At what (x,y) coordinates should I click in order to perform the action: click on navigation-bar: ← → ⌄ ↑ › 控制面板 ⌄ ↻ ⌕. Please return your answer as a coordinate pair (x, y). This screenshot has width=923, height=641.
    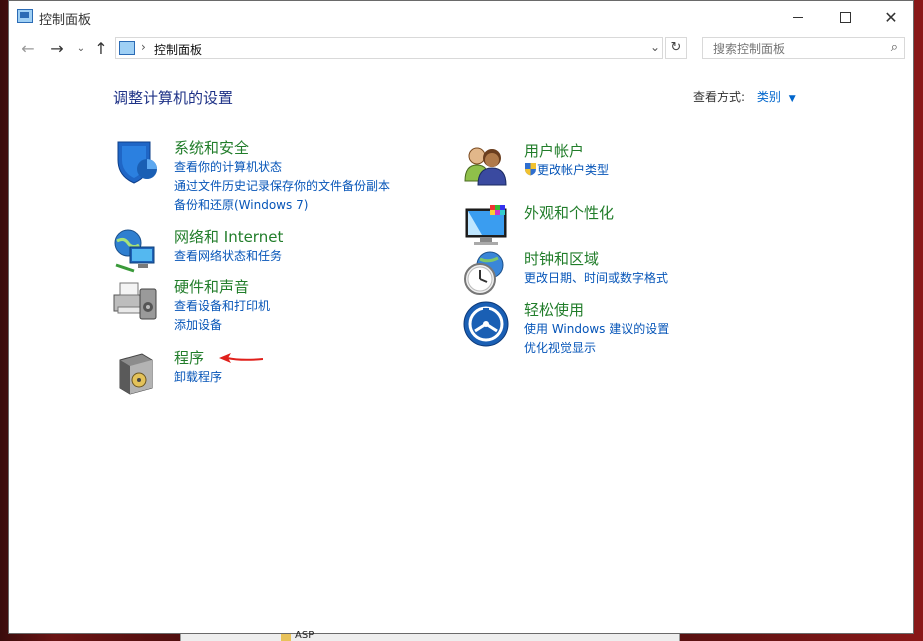
    Looking at the image, I should click on (461, 49).